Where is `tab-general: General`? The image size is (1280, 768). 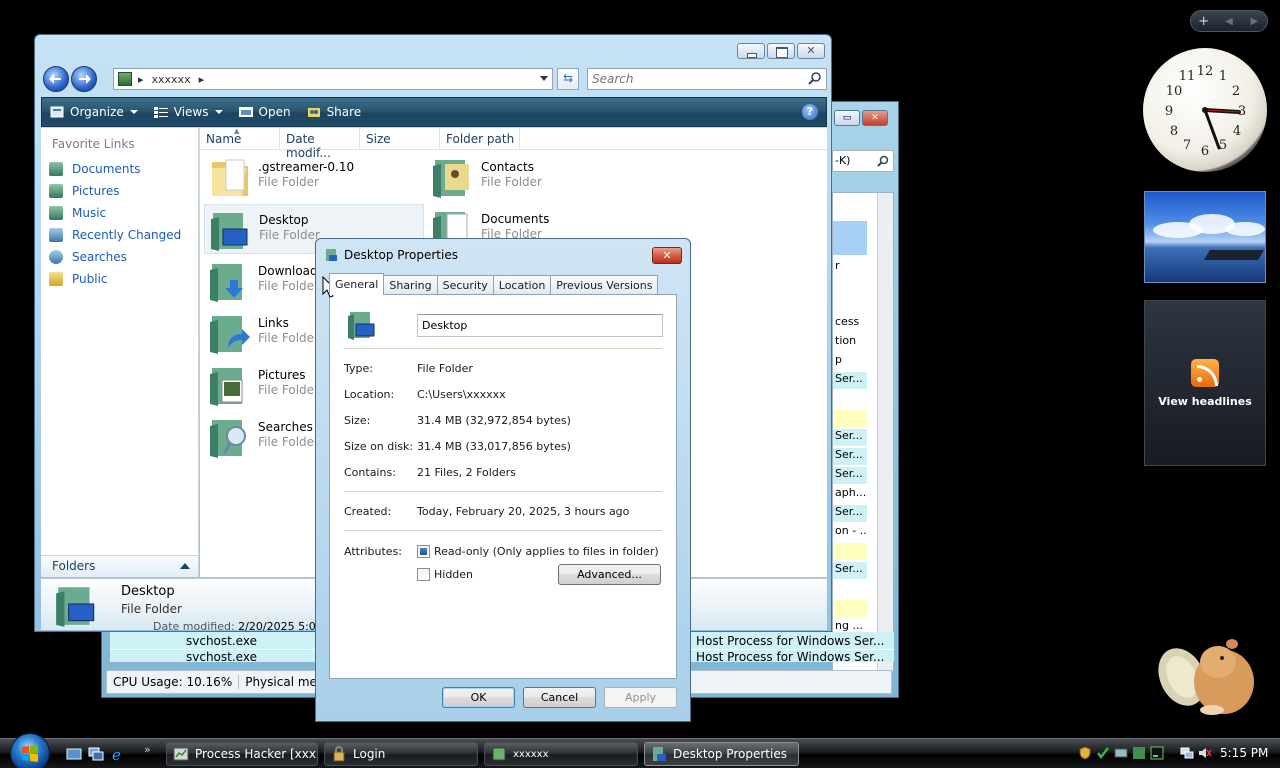
tab-general: General is located at coordinates (357, 284).